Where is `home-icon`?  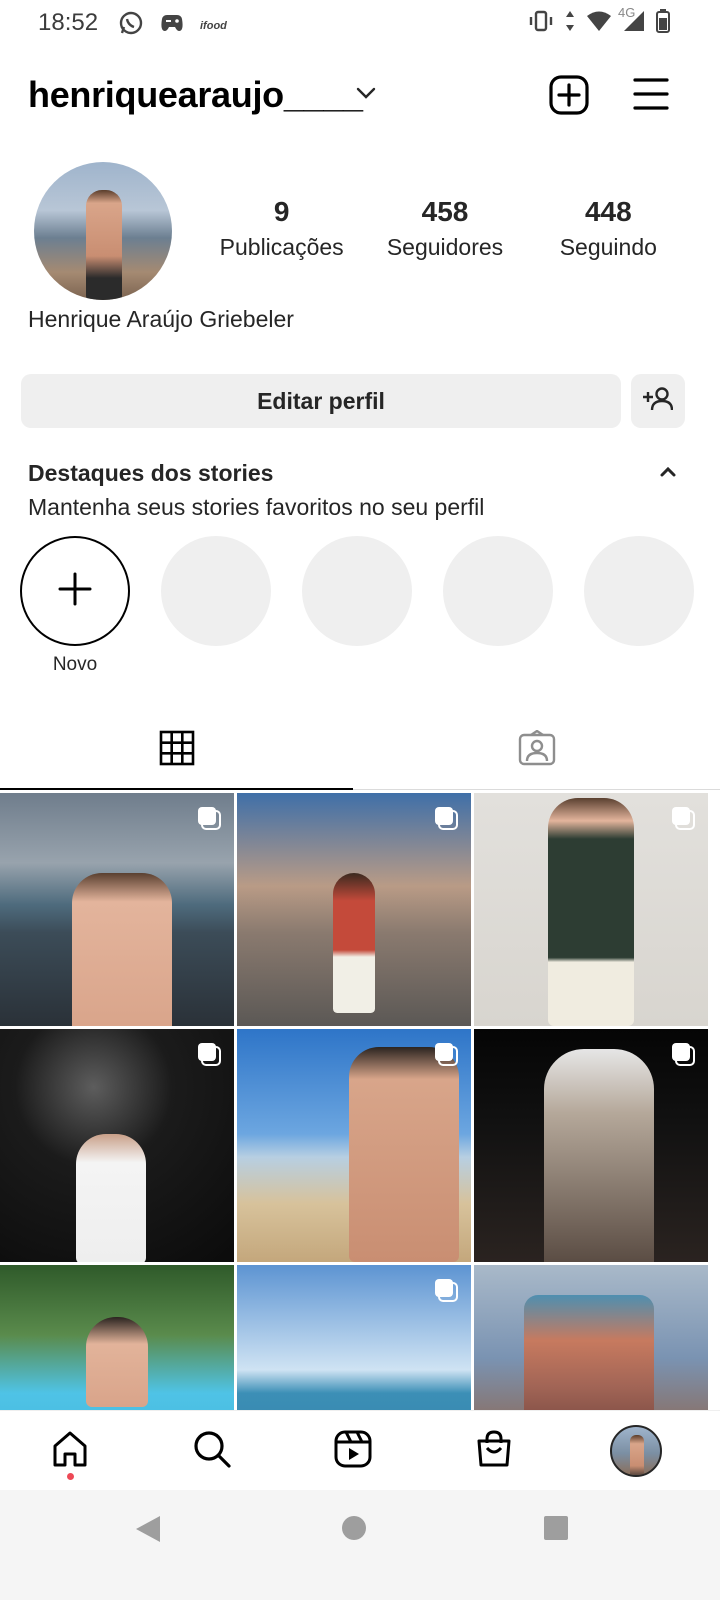
home-icon is located at coordinates (70, 1451).